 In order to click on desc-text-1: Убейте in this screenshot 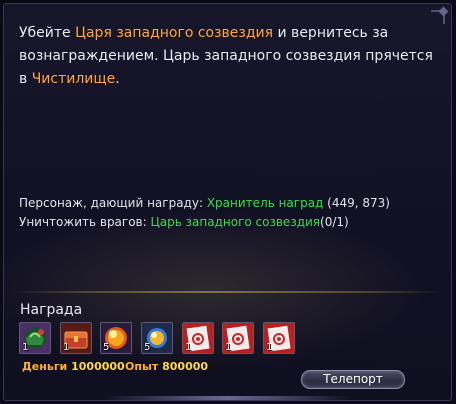, I will do `click(47, 33)`.